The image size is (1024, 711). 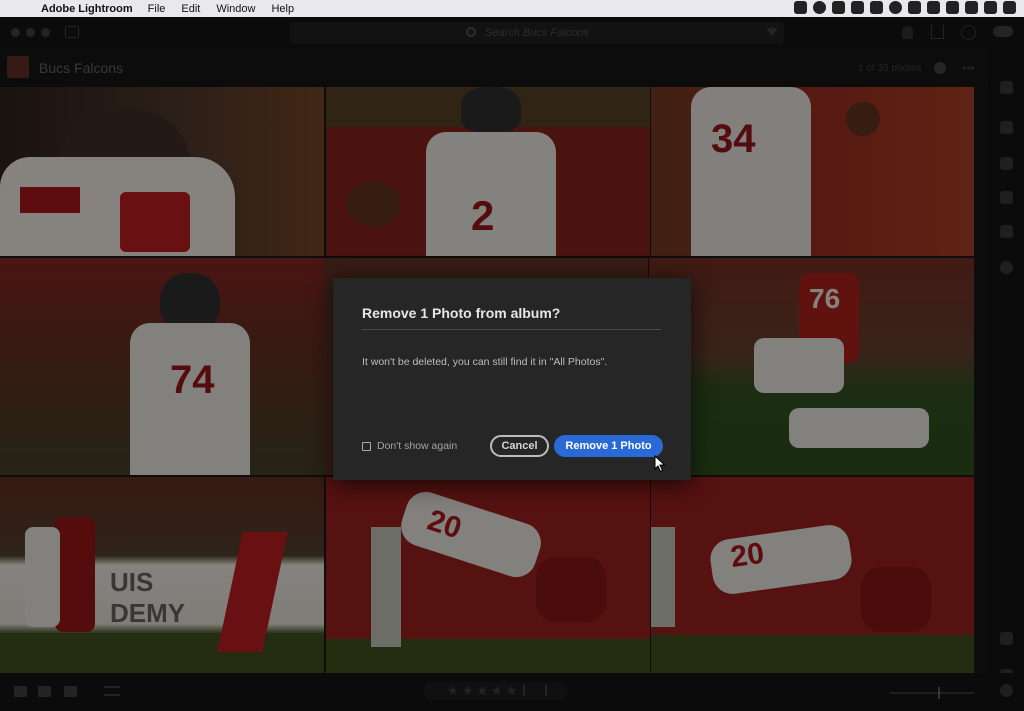 I want to click on flame-icon, so click(x=914, y=7).